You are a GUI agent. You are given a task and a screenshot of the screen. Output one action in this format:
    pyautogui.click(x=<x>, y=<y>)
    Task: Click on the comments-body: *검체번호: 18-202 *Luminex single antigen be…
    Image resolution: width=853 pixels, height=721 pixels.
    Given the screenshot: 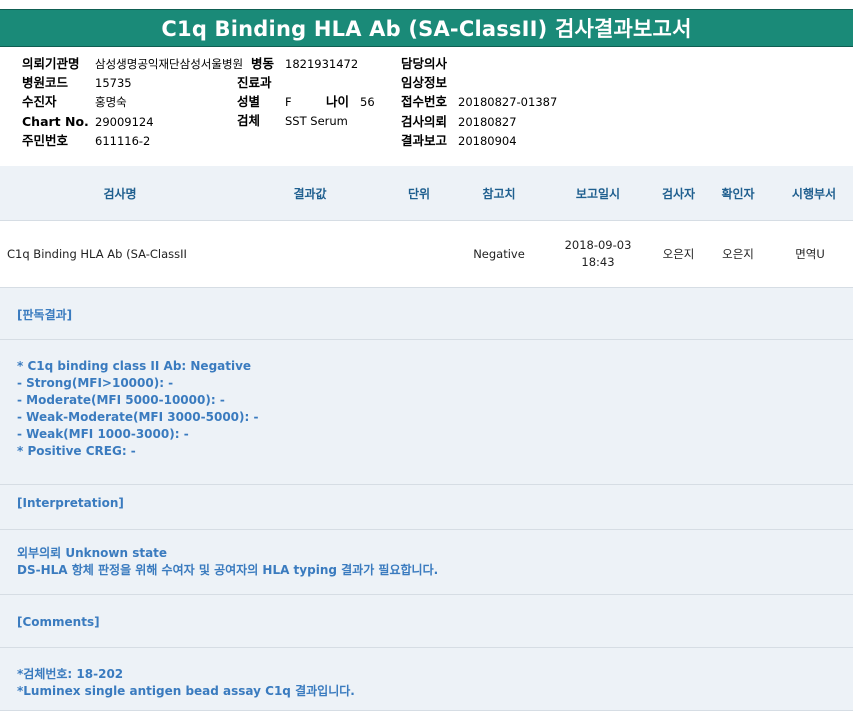 What is the action you would take?
    pyautogui.click(x=426, y=679)
    